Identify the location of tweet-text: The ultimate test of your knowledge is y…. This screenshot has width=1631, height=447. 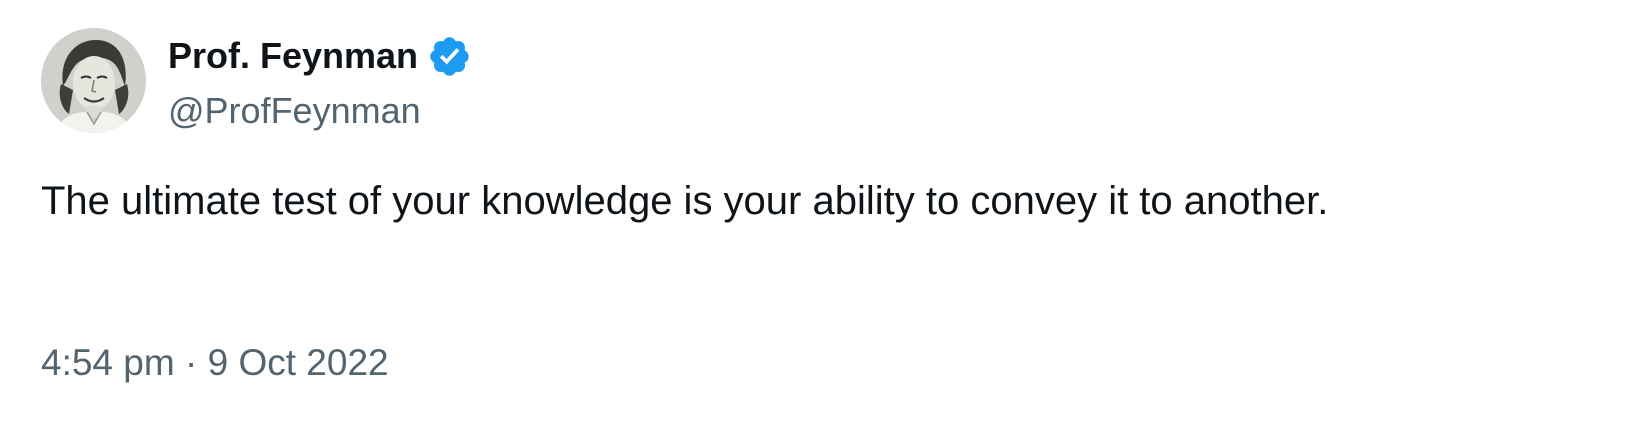
(685, 201).